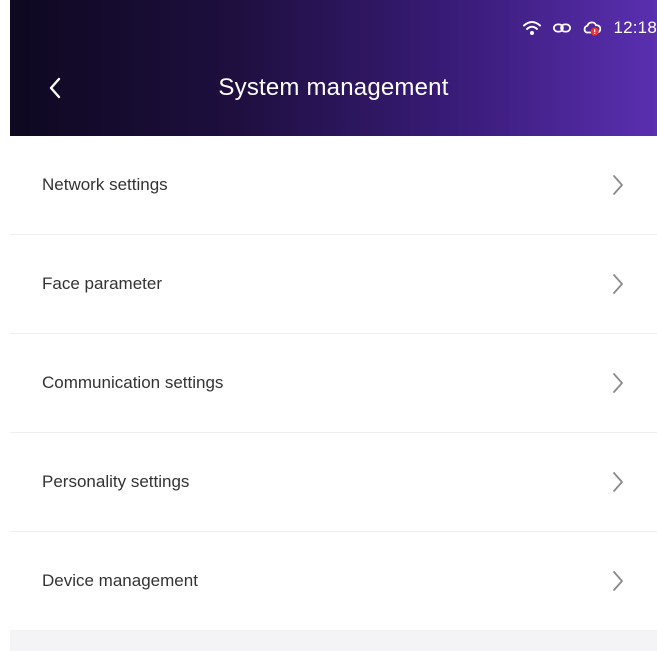 The height and width of the screenshot is (651, 657). Describe the element at coordinates (333, 284) in the screenshot. I see `menu-item-face-parameter: Face parameter` at that location.